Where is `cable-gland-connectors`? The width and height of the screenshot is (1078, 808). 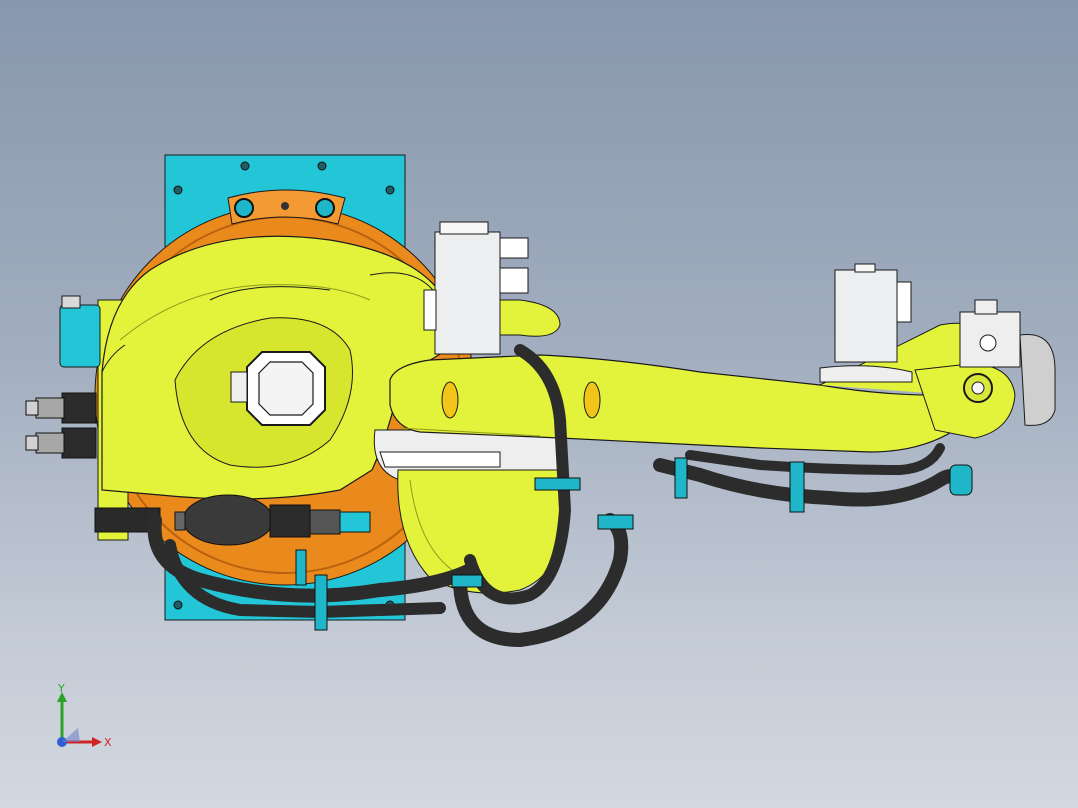
cable-gland-connectors is located at coordinates (61, 425).